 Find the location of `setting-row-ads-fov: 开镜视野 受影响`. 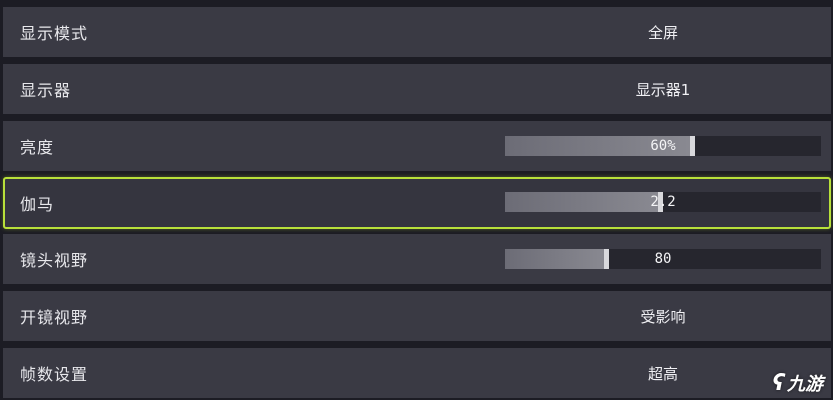

setting-row-ads-fov: 开镜视野 受影响 is located at coordinates (417, 316).